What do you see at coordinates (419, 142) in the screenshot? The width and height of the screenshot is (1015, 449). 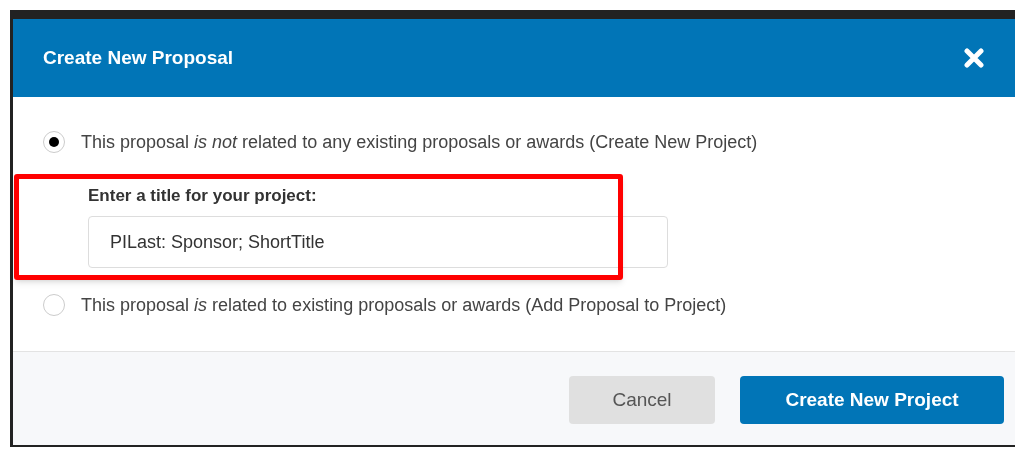 I see `option-label: This proposal is not related to any existing proposals or awards (Create New Project)` at bounding box center [419, 142].